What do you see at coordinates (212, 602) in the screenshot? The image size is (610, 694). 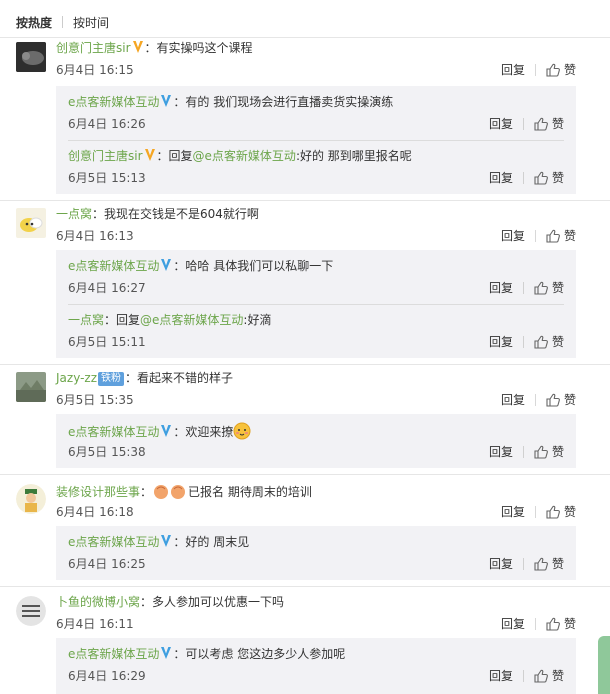 I see `comment-text: ：多人参加可以优惠一下吗` at bounding box center [212, 602].